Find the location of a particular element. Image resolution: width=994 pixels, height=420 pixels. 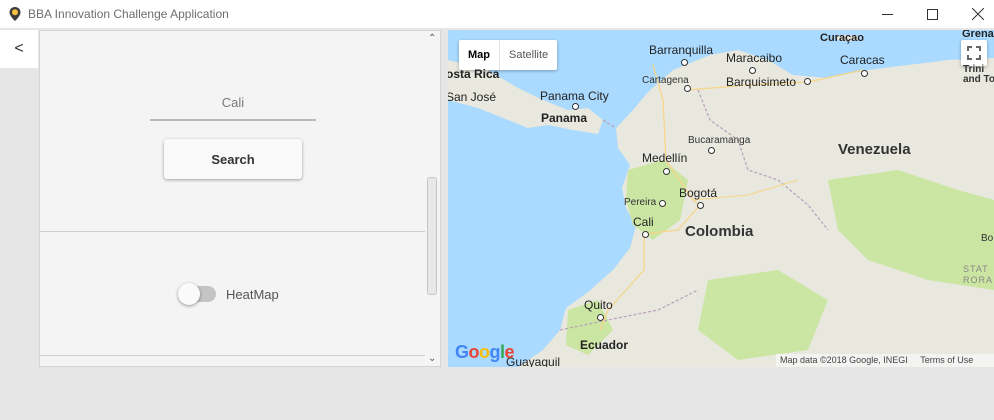

map-label-barranquilla: Barranquilla is located at coordinates (681, 50).